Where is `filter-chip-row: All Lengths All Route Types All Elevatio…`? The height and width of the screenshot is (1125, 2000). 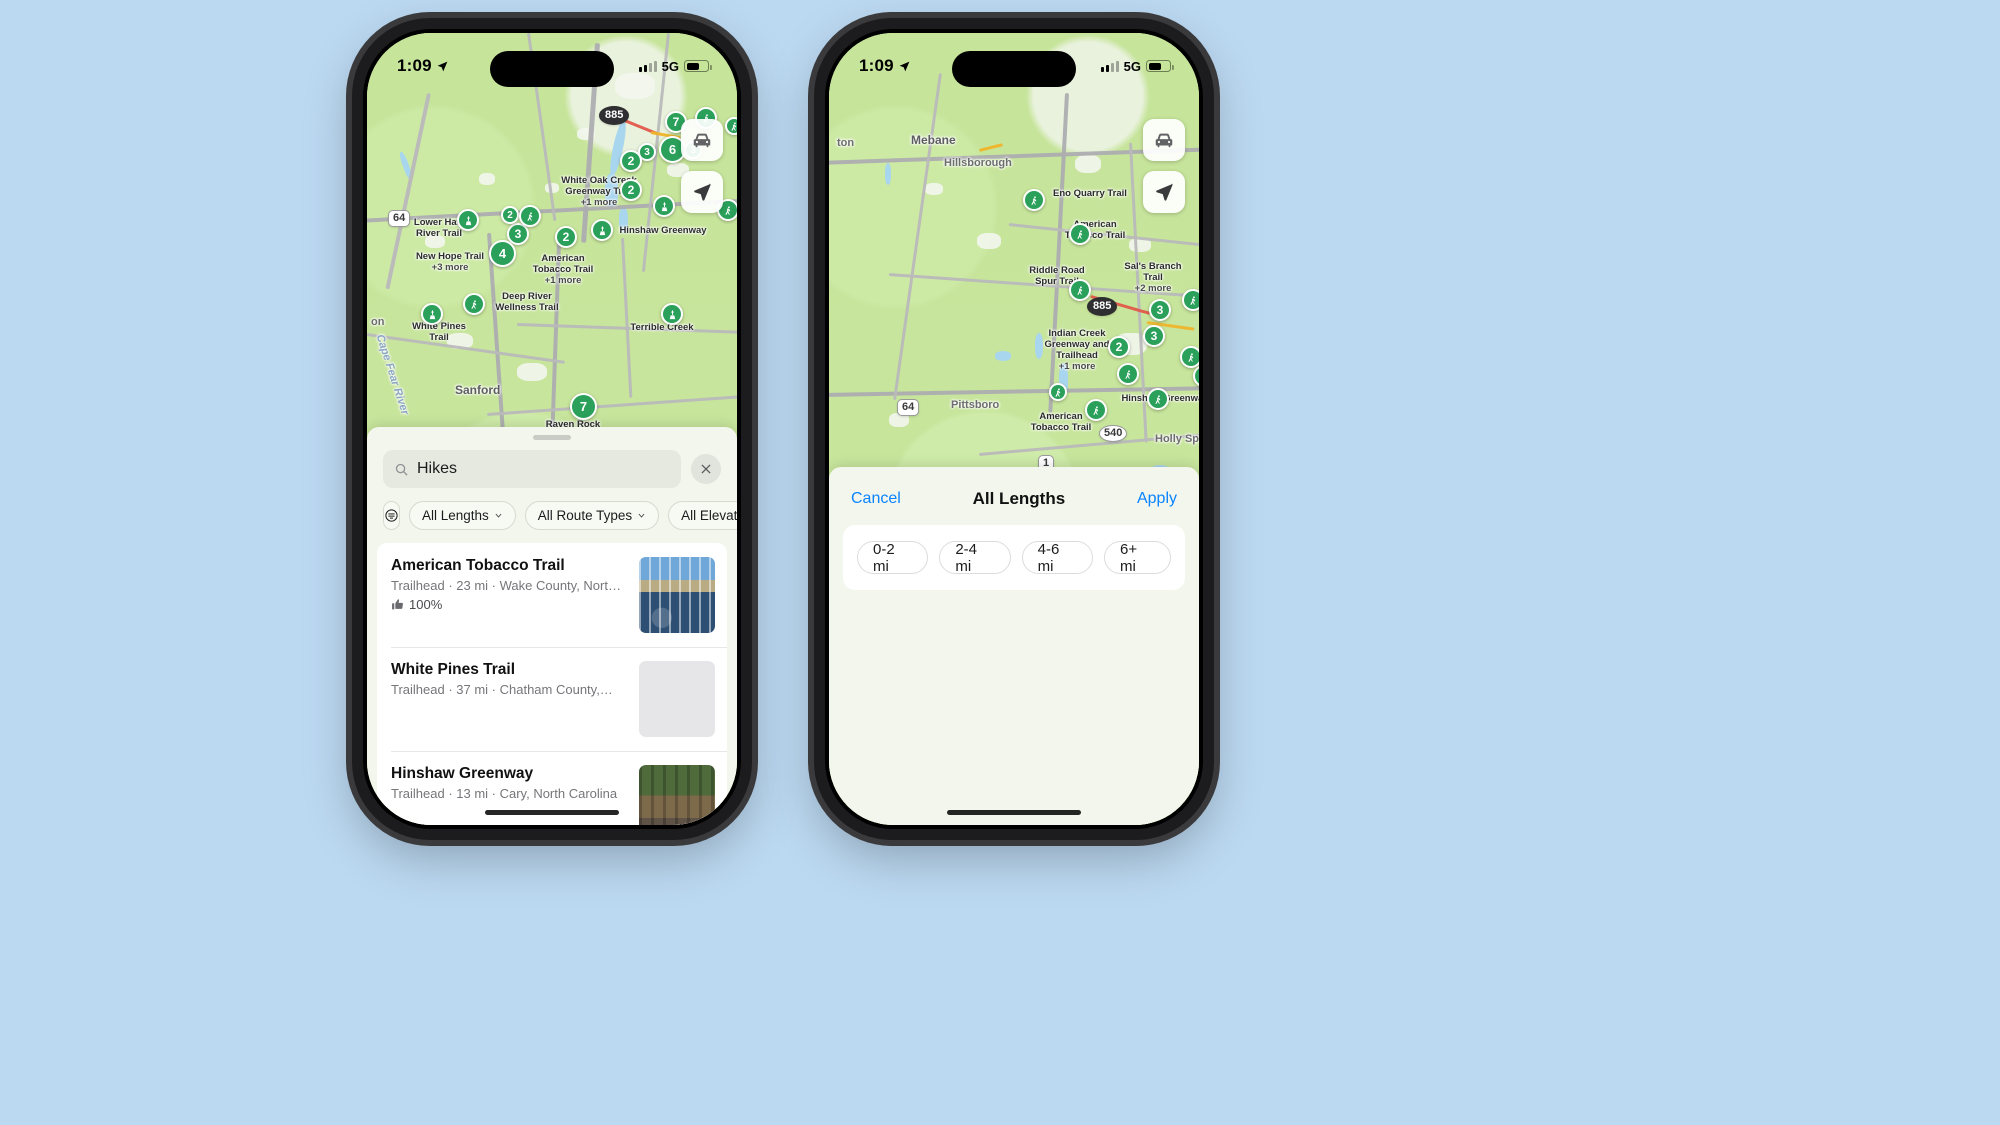
filter-chip-row: All Lengths All Route Types All Elevatio… is located at coordinates (552, 515).